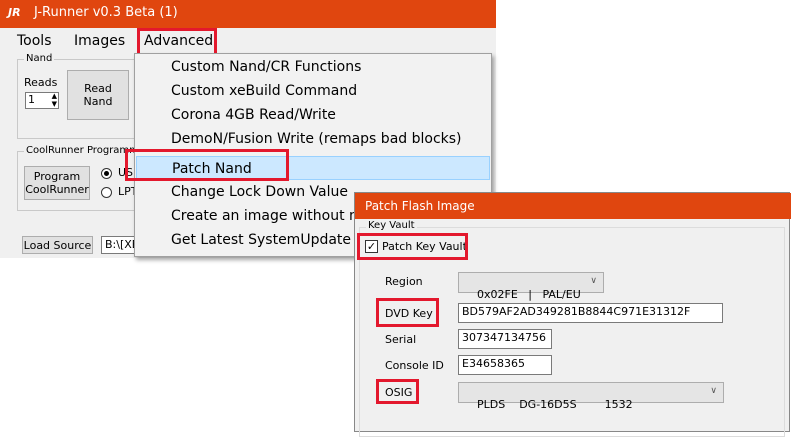  Describe the element at coordinates (31, 99) in the screenshot. I see `reads-value: 1` at that location.